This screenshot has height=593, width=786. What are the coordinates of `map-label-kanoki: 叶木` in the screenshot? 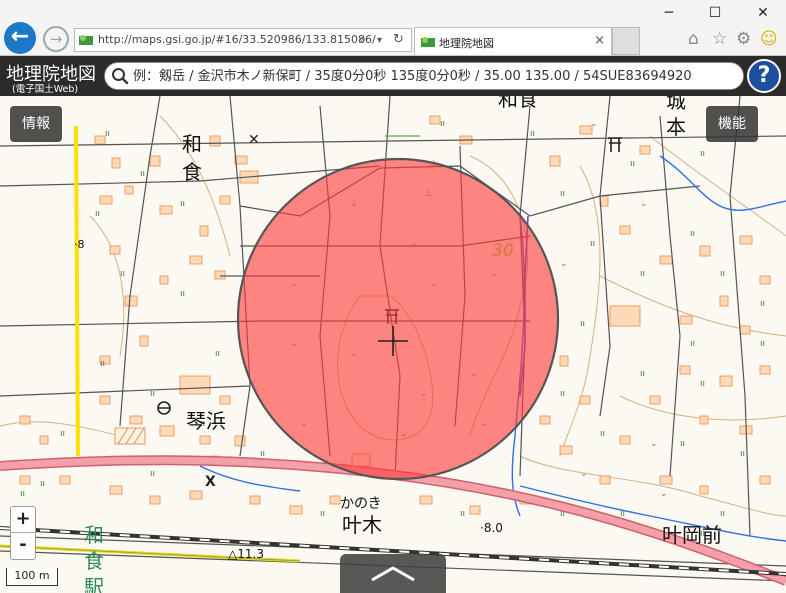 It's located at (362, 525).